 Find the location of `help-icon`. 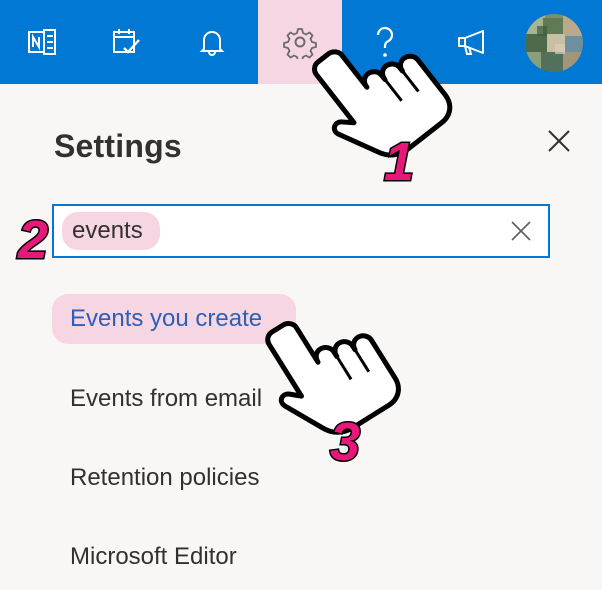

help-icon is located at coordinates (385, 41).